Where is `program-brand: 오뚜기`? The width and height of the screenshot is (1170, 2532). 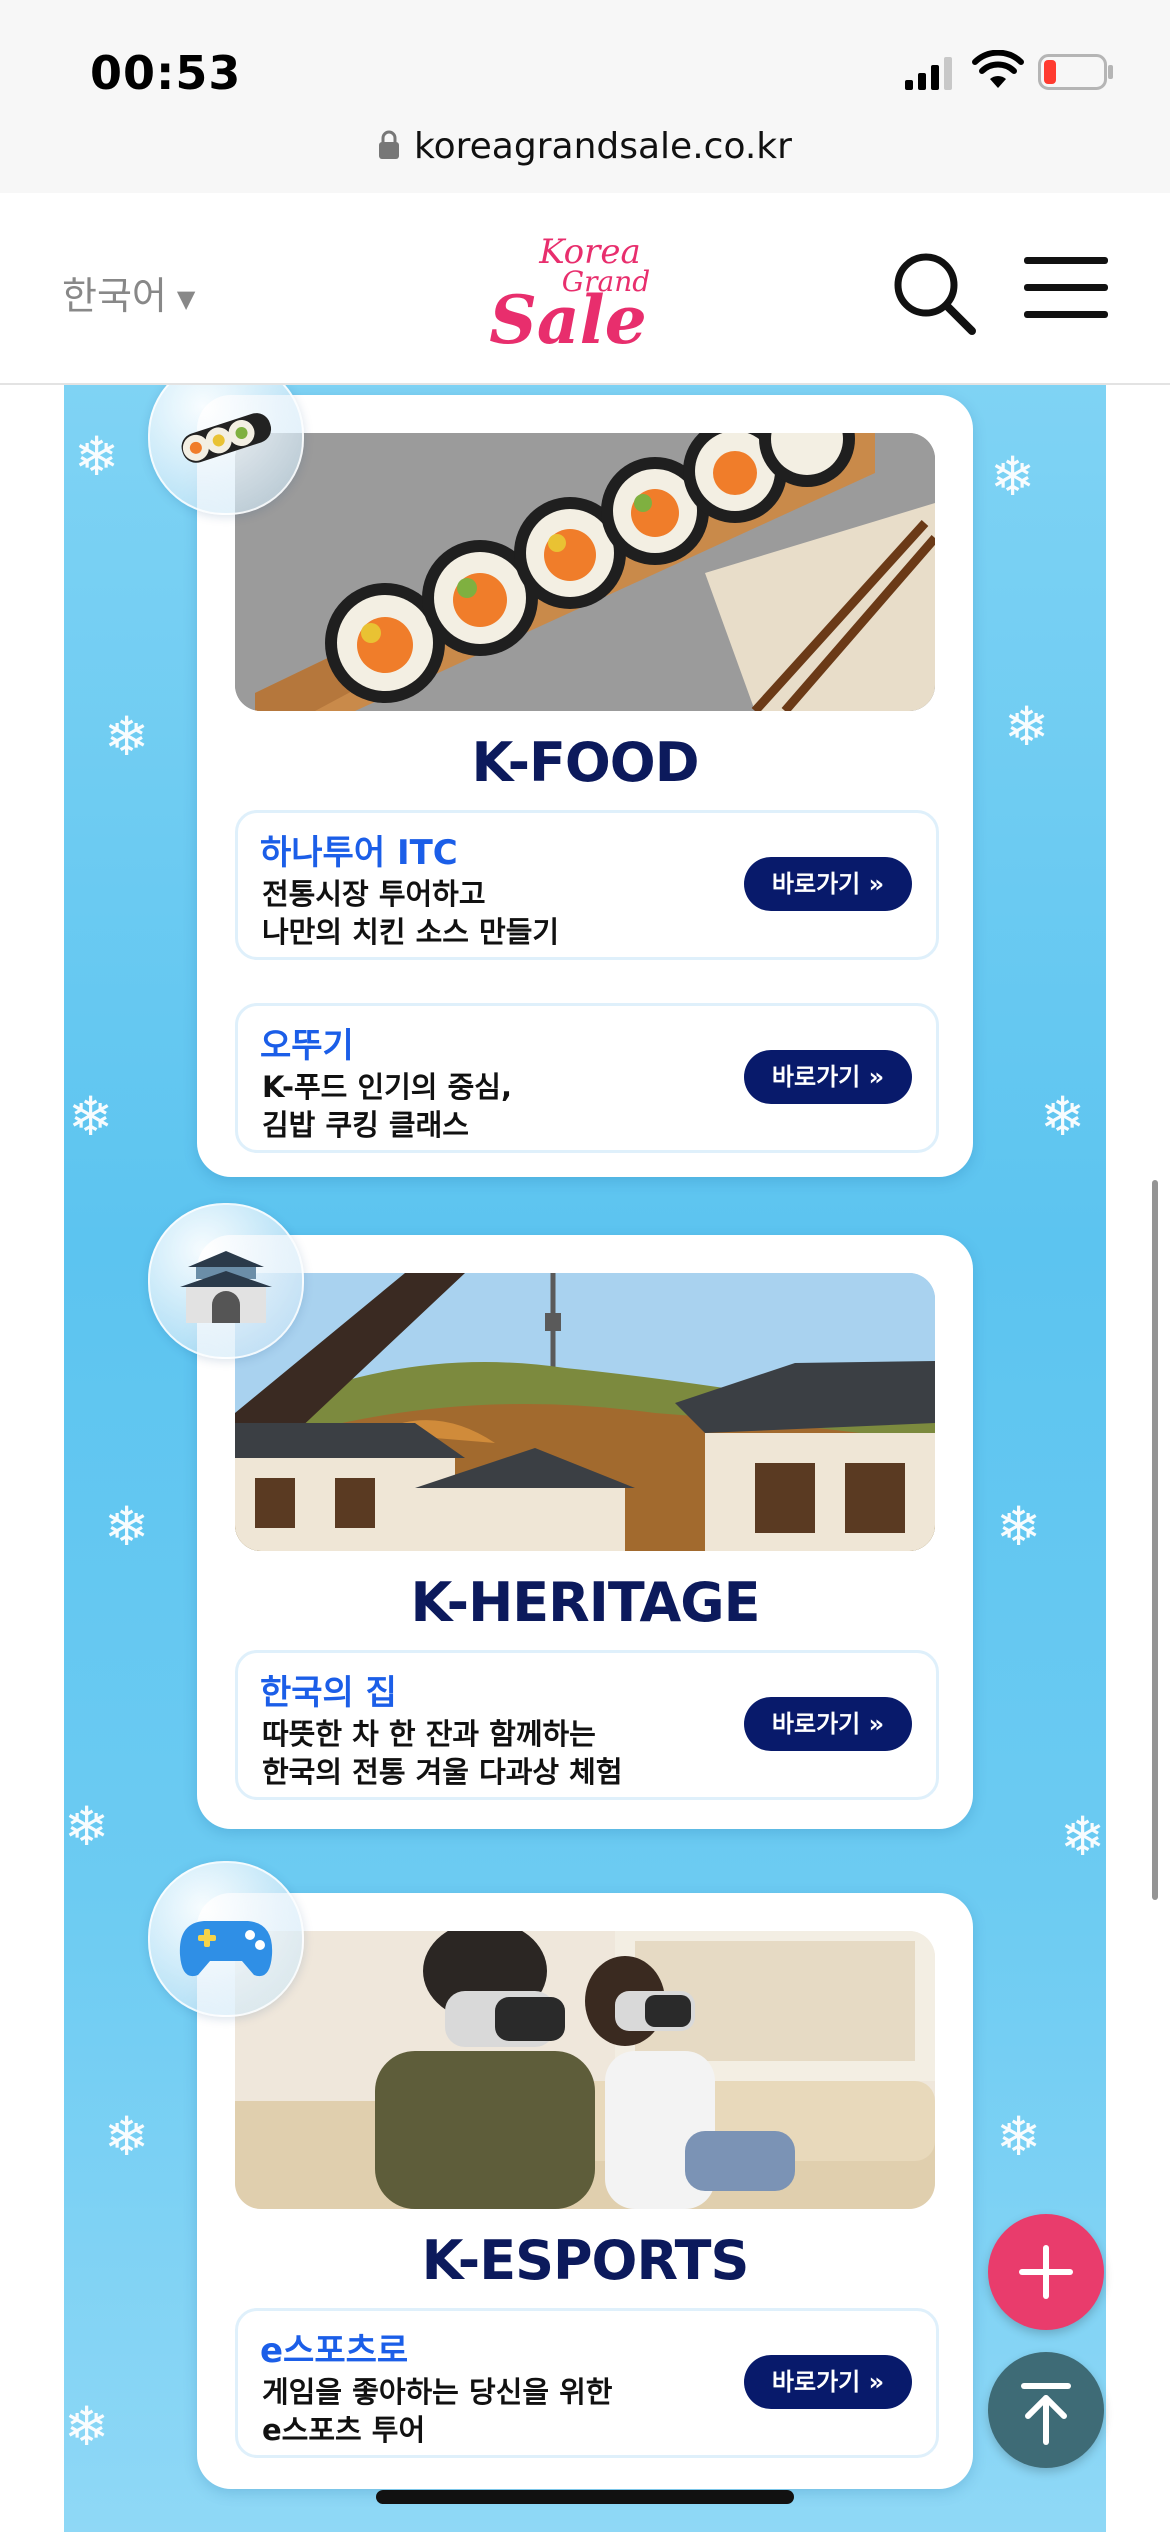
program-brand: 오뚜기 is located at coordinates (307, 1046).